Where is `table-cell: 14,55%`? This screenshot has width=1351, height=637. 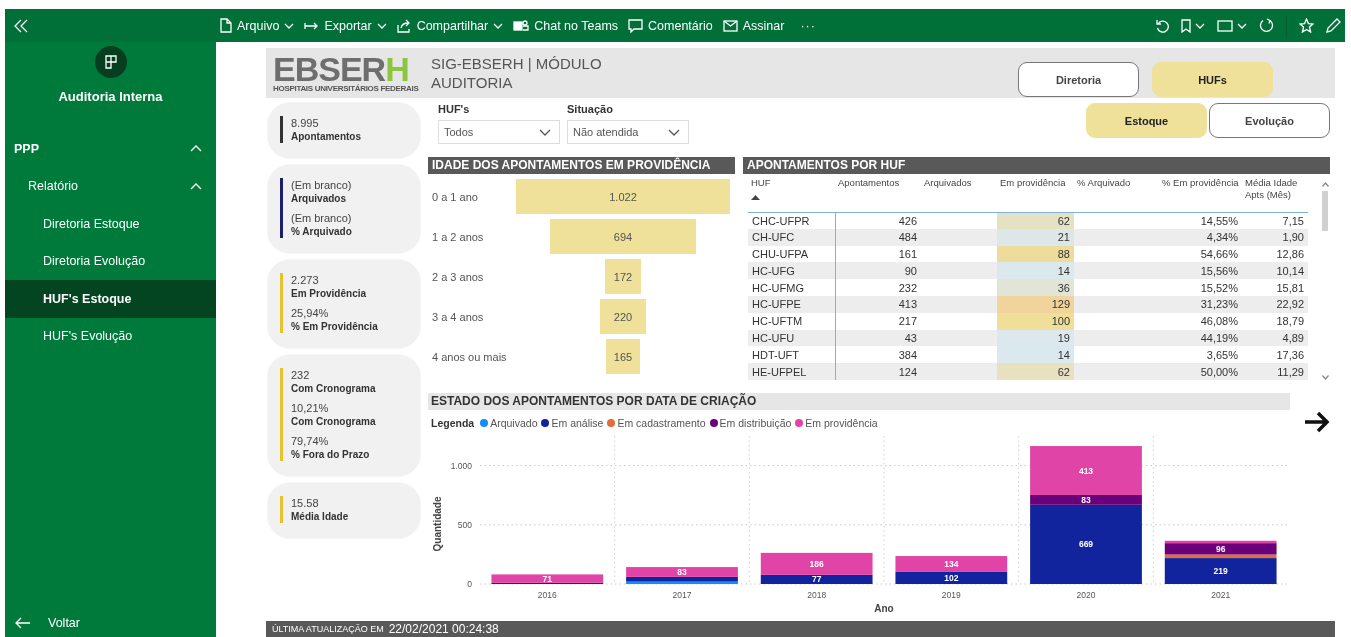 table-cell: 14,55% is located at coordinates (1200, 220).